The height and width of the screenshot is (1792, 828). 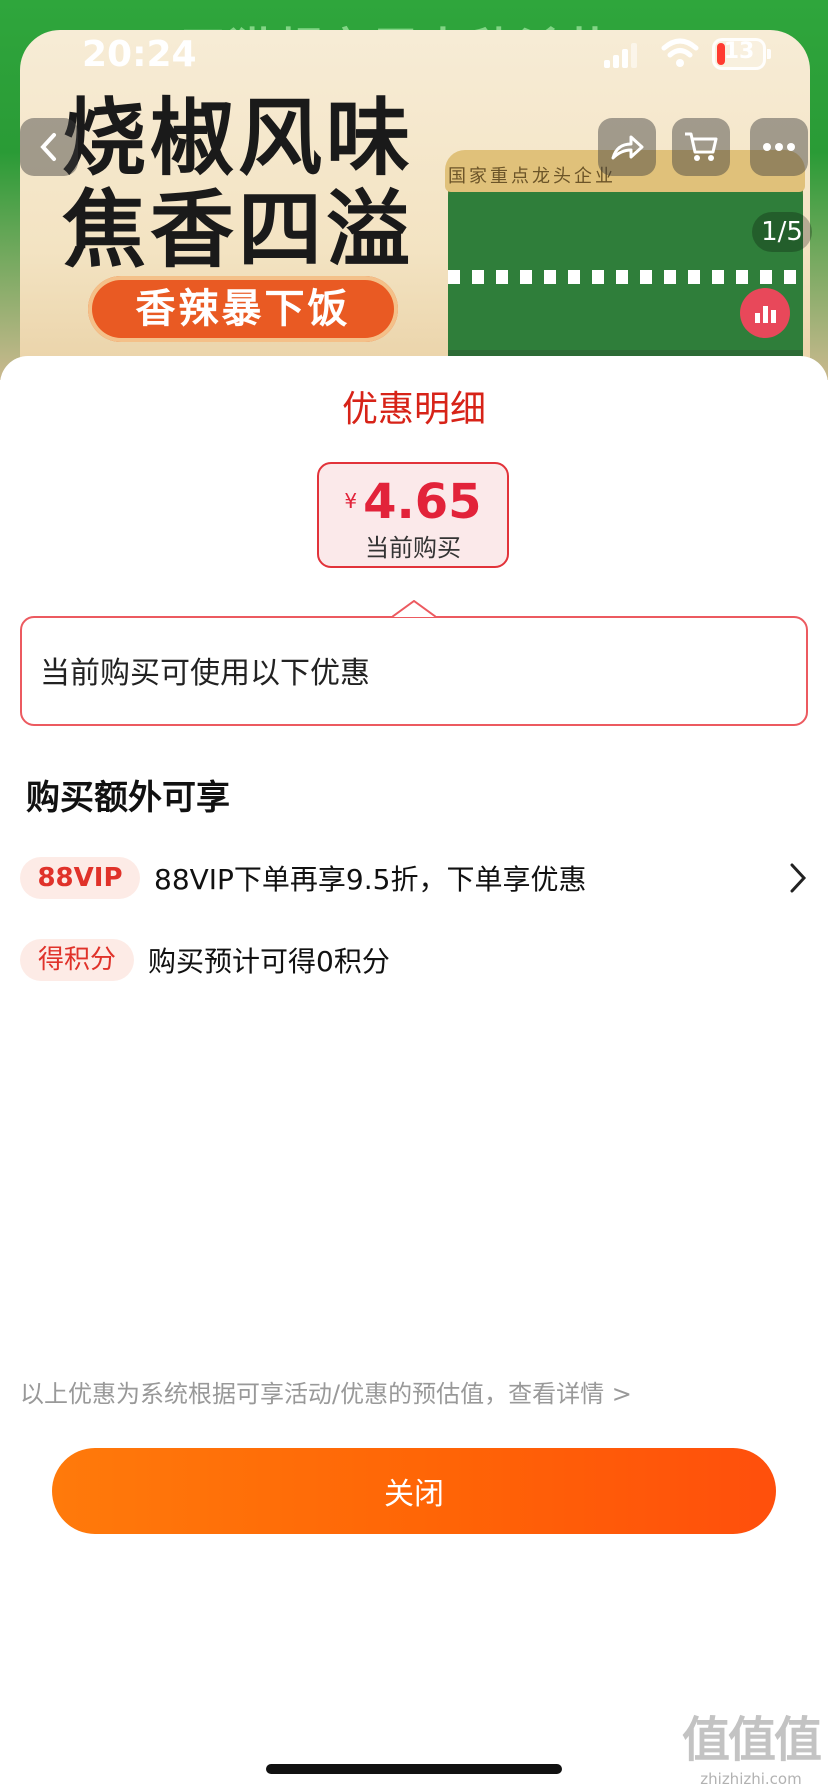 What do you see at coordinates (621, 54) in the screenshot?
I see `cellular-signal-icon` at bounding box center [621, 54].